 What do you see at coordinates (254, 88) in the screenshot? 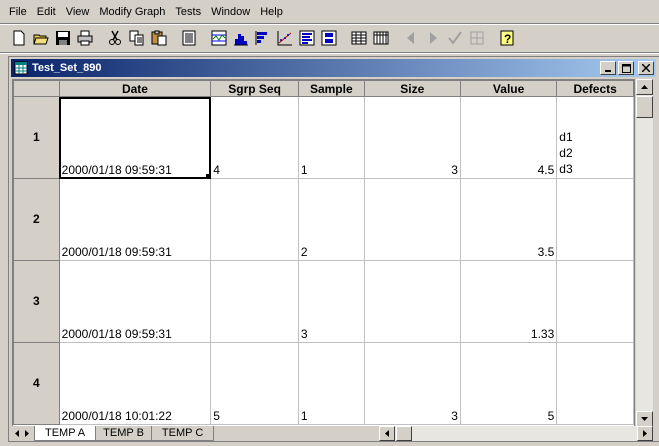
I see `column-header-sgrp-seq: Sgrp Seq` at bounding box center [254, 88].